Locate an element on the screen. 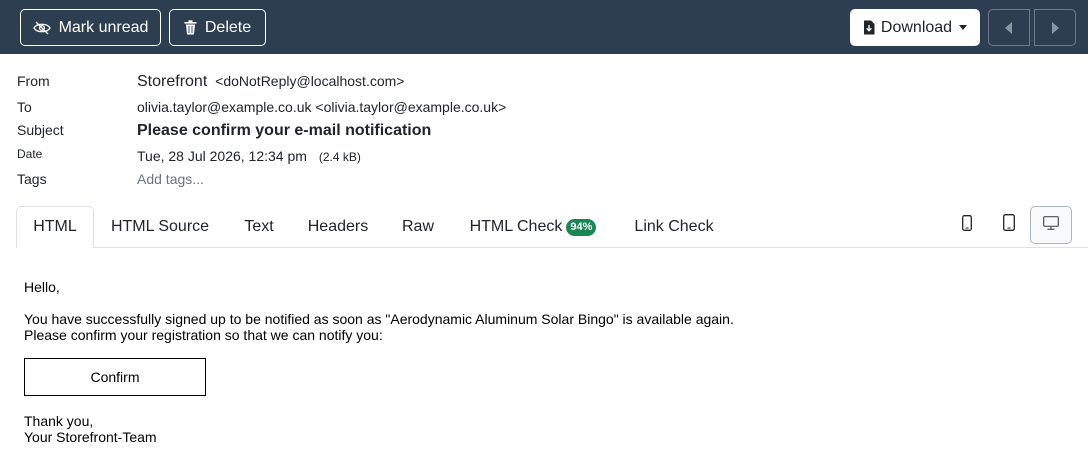  next-arrow-icon is located at coordinates (1055, 27).